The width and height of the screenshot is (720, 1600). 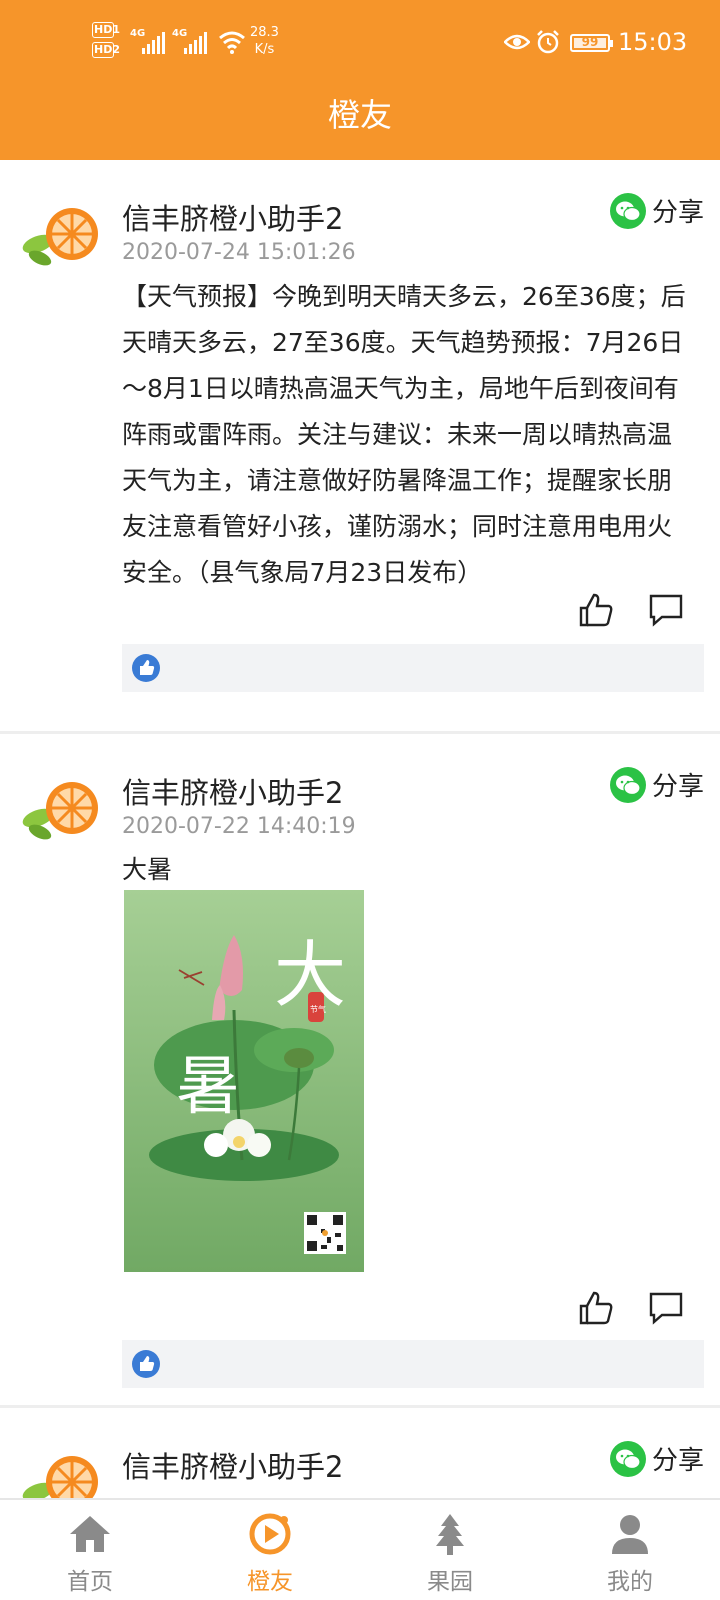 I want to click on post-timestamp: 2020-07-22 14:40:19, so click(x=239, y=826).